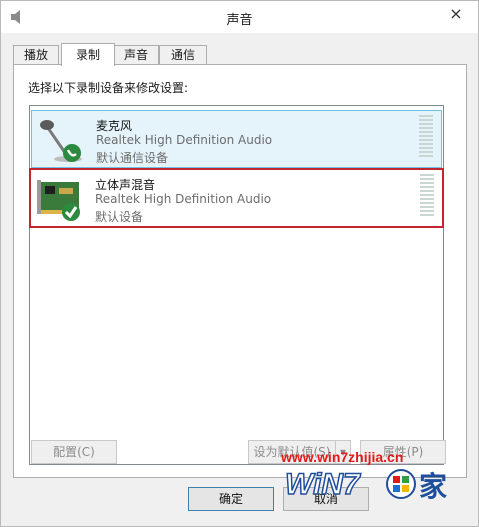 The width and height of the screenshot is (479, 527). Describe the element at coordinates (61, 200) in the screenshot. I see `sound-card-icon` at that location.